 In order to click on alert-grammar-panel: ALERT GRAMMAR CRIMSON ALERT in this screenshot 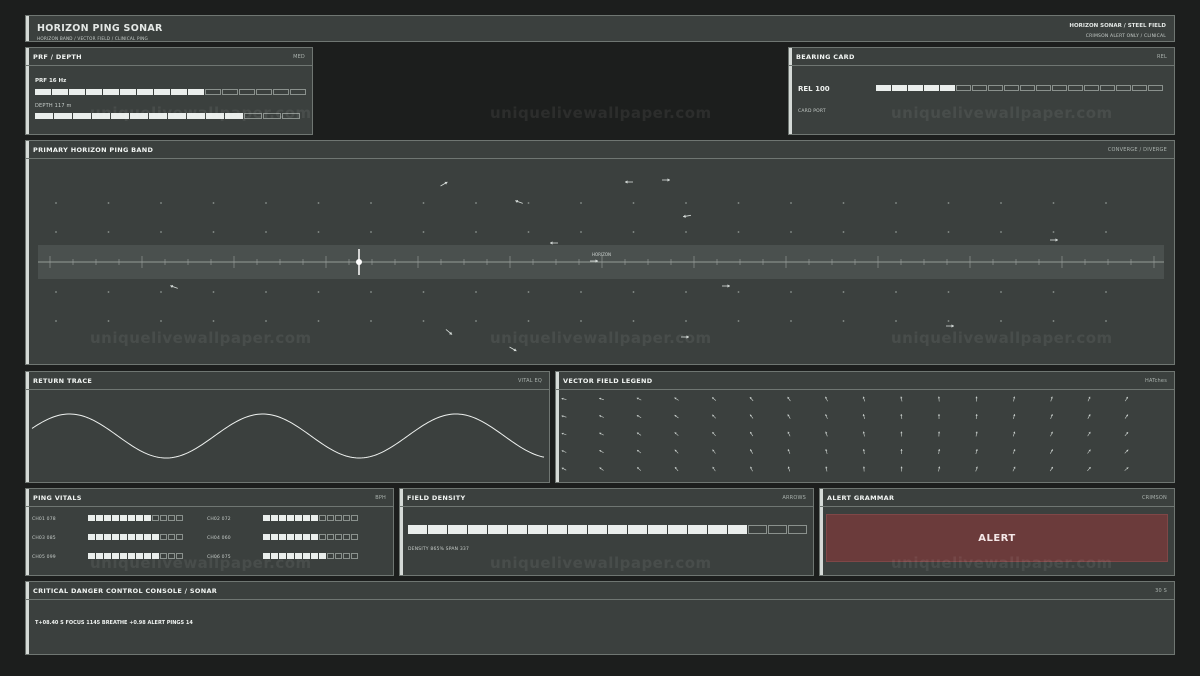, I will do `click(997, 532)`.